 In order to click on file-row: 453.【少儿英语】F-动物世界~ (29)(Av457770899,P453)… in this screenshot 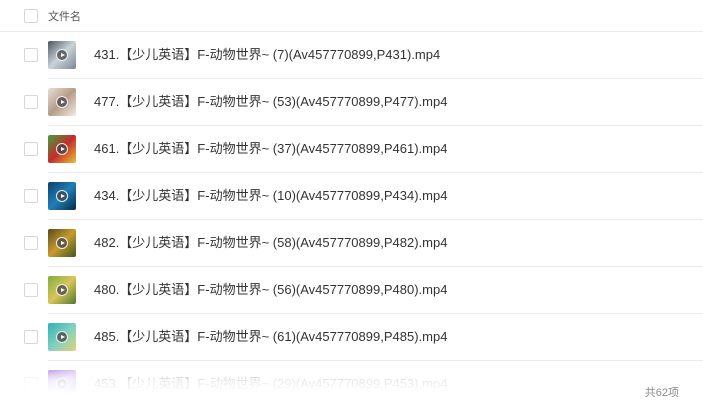, I will do `click(351, 384)`.